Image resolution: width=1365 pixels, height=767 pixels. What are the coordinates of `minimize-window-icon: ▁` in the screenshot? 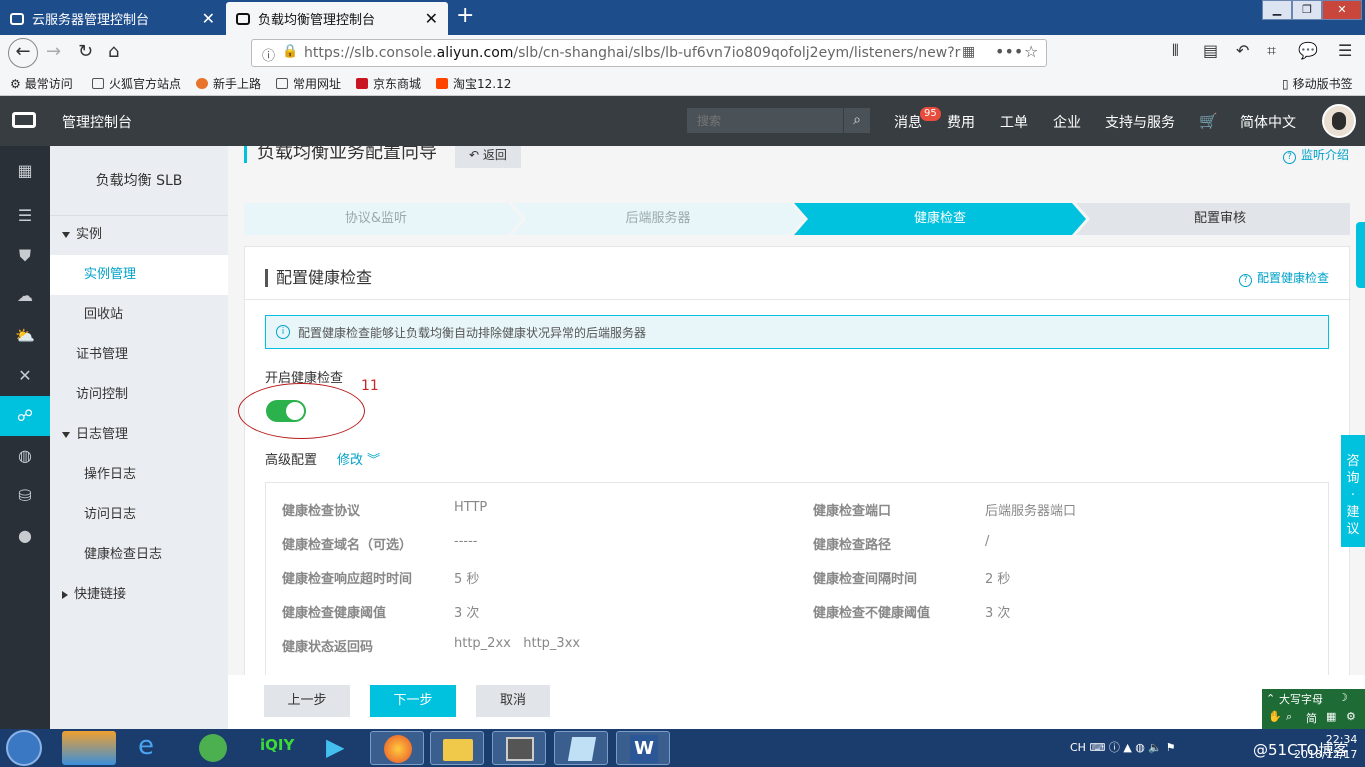 It's located at (1277, 10).